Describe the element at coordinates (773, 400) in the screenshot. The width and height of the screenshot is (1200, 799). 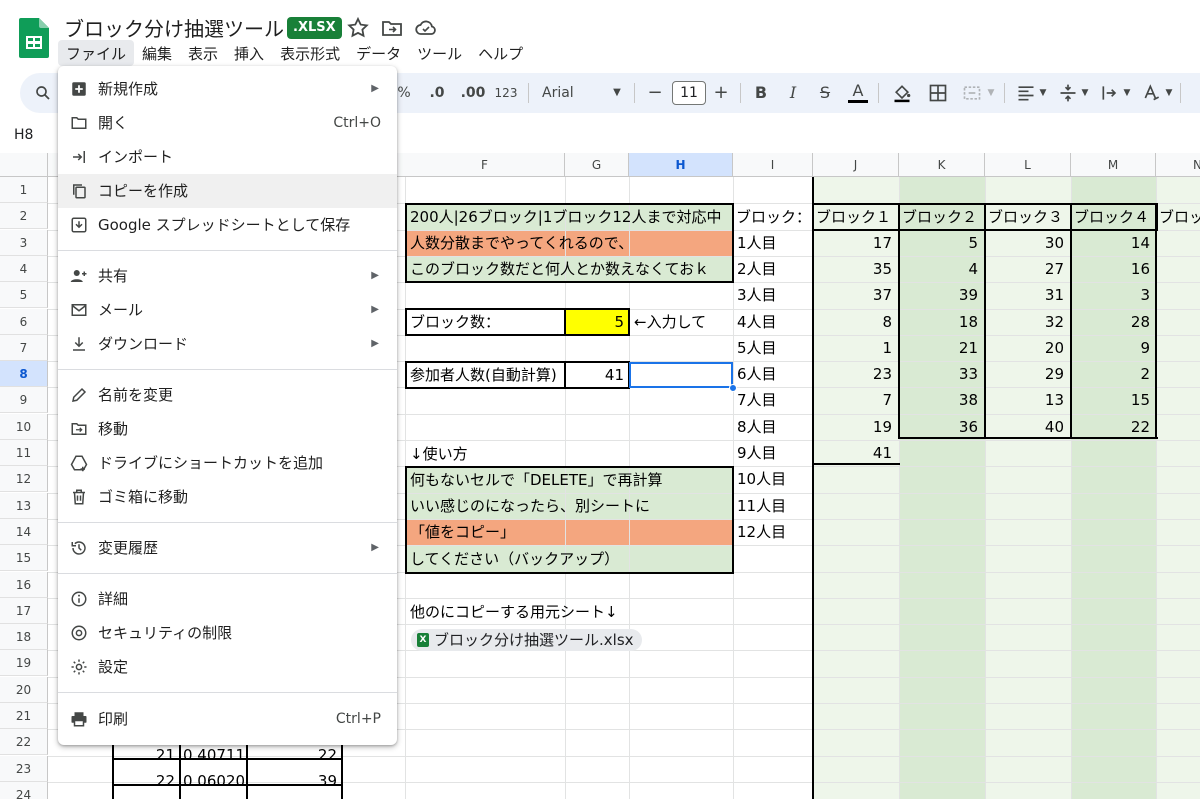
I see `row-label-7: 7人目` at that location.